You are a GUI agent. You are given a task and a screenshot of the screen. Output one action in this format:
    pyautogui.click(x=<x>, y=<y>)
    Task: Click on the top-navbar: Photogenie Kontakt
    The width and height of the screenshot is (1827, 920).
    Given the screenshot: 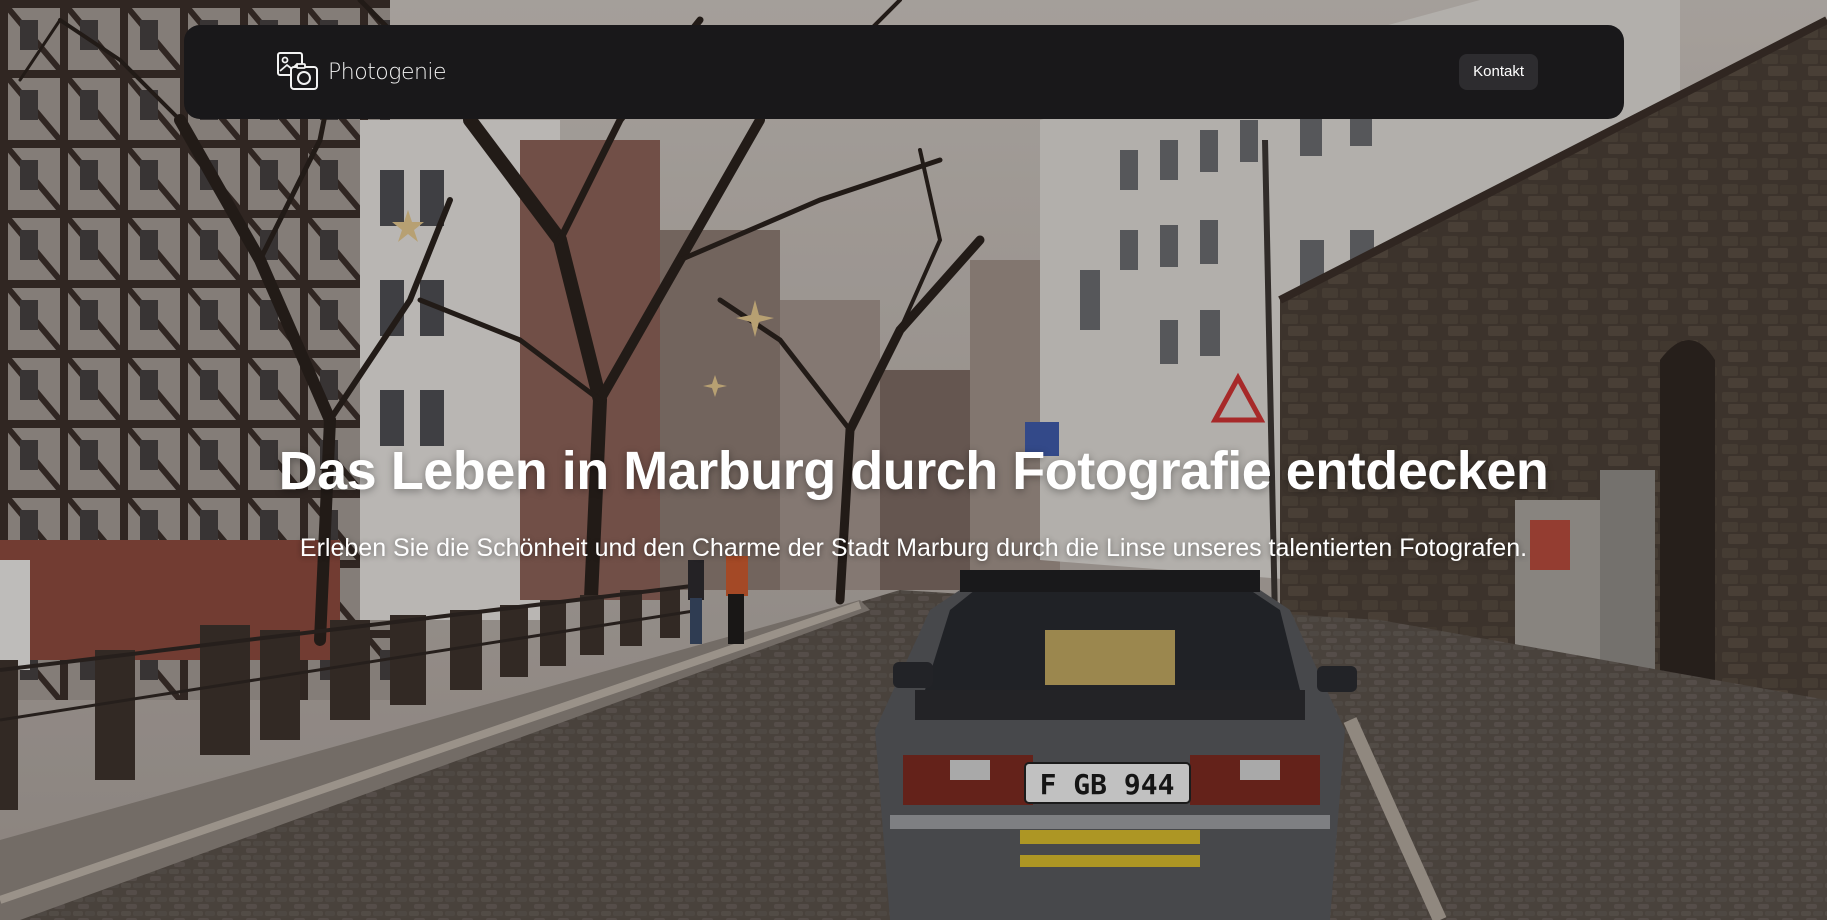 What is the action you would take?
    pyautogui.click(x=904, y=72)
    